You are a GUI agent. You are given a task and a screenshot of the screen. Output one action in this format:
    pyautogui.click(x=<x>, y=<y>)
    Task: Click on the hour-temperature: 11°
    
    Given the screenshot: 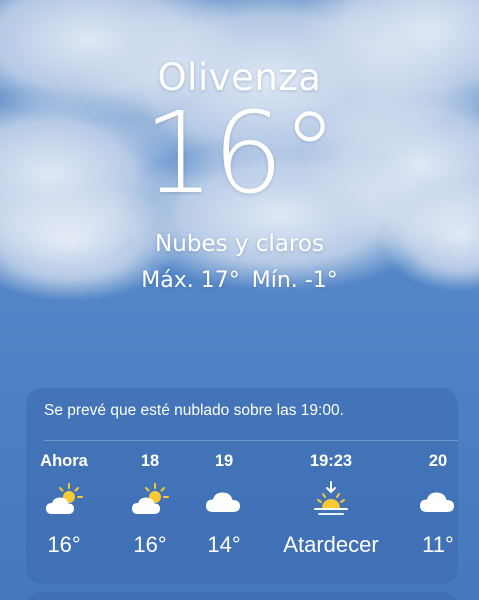 What is the action you would take?
    pyautogui.click(x=438, y=544)
    